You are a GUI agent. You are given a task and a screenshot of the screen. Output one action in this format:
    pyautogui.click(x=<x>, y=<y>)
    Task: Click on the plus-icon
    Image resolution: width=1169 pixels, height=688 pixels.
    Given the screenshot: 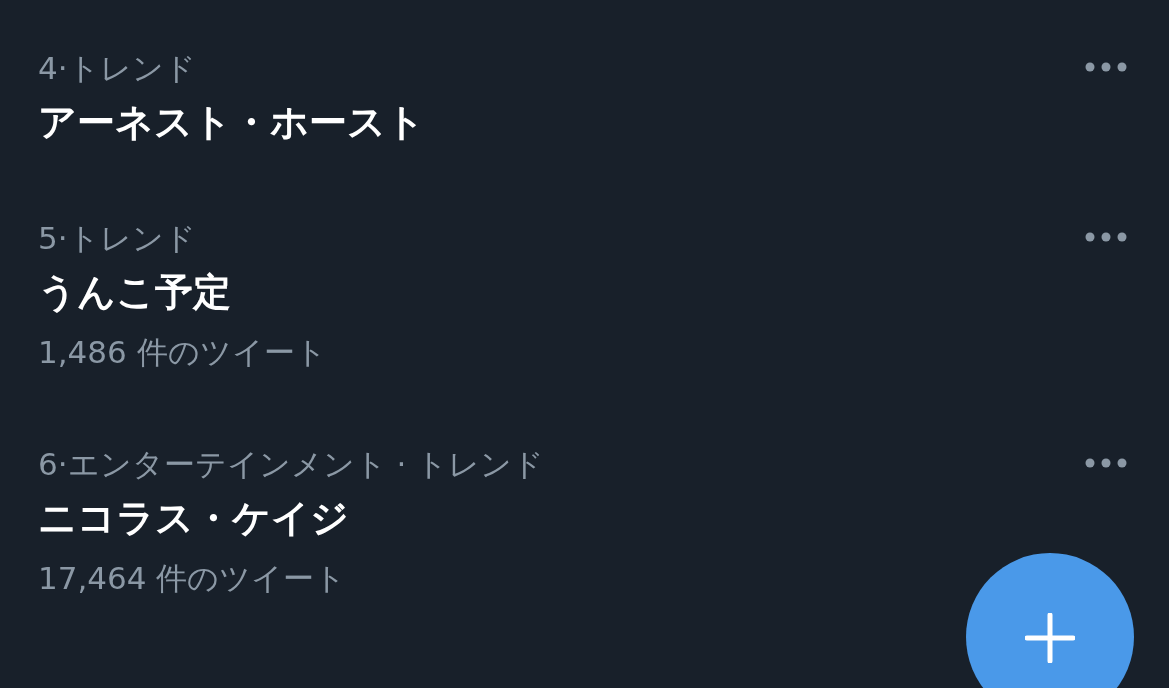 What is the action you would take?
    pyautogui.click(x=1050, y=638)
    